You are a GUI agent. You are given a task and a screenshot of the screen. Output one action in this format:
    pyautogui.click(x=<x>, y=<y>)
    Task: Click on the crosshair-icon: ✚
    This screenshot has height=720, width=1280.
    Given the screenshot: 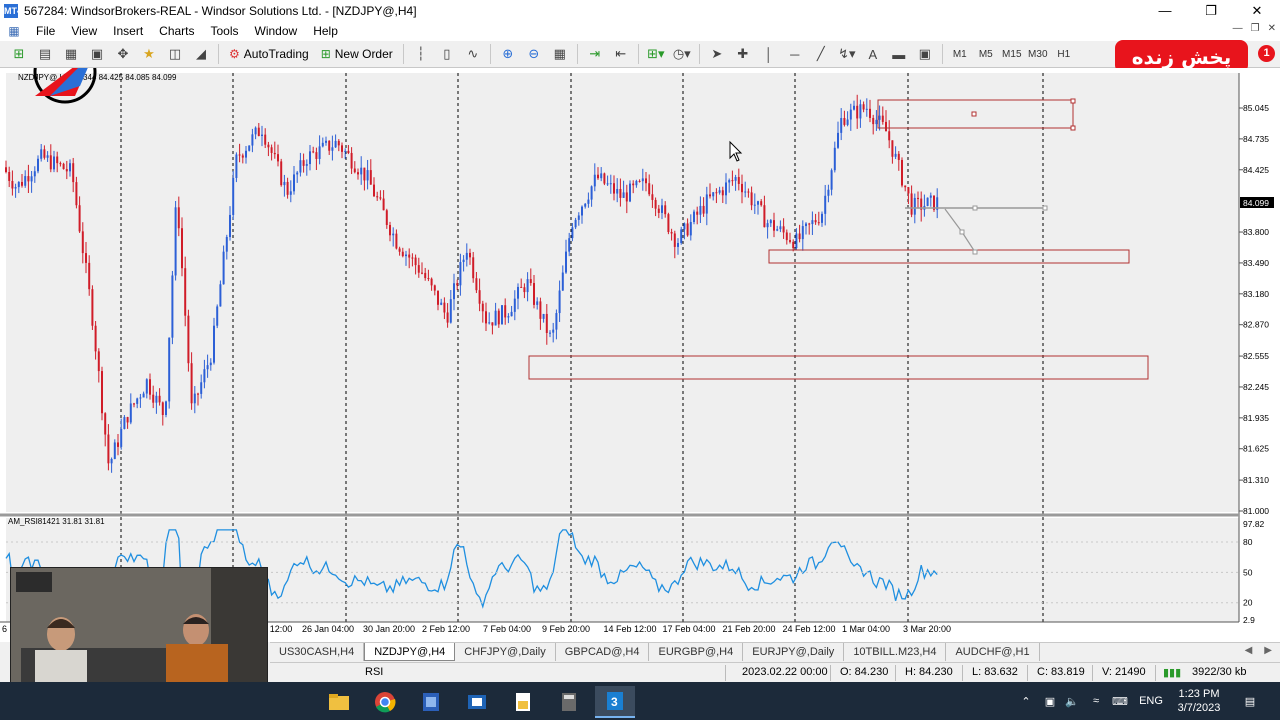 What is the action you would take?
    pyautogui.click(x=743, y=54)
    